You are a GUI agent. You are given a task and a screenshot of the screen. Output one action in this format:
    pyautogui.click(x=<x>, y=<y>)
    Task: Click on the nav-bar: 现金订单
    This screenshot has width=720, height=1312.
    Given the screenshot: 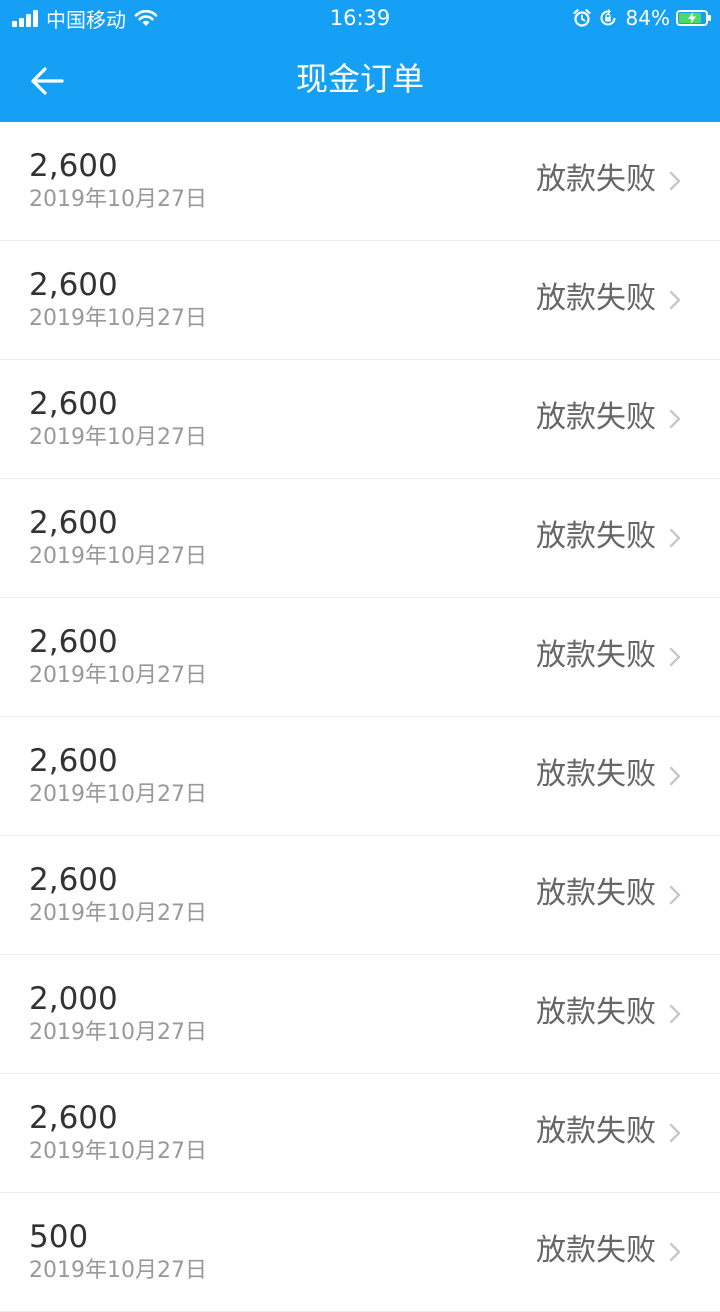 What is the action you would take?
    pyautogui.click(x=360, y=79)
    